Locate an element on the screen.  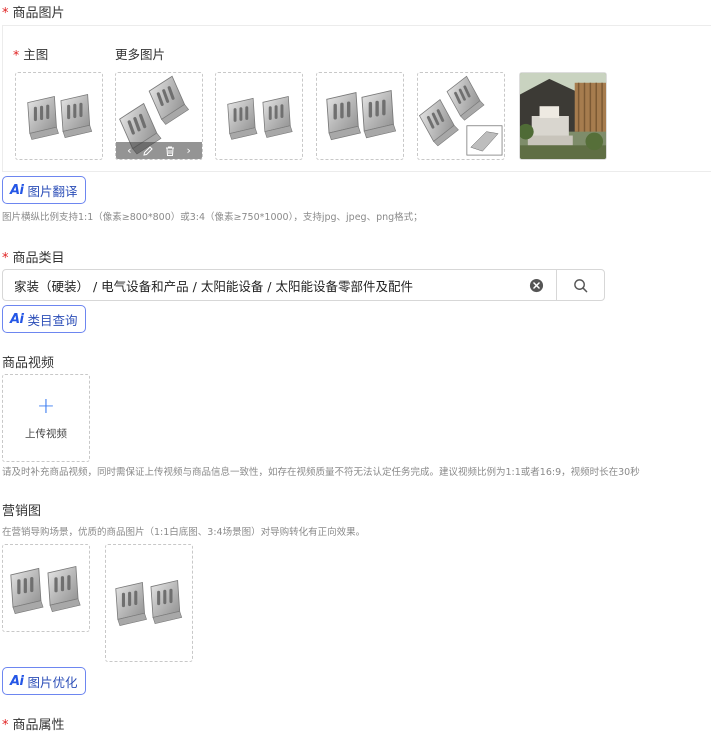
marketing-image-portrait is located at coordinates (149, 603).